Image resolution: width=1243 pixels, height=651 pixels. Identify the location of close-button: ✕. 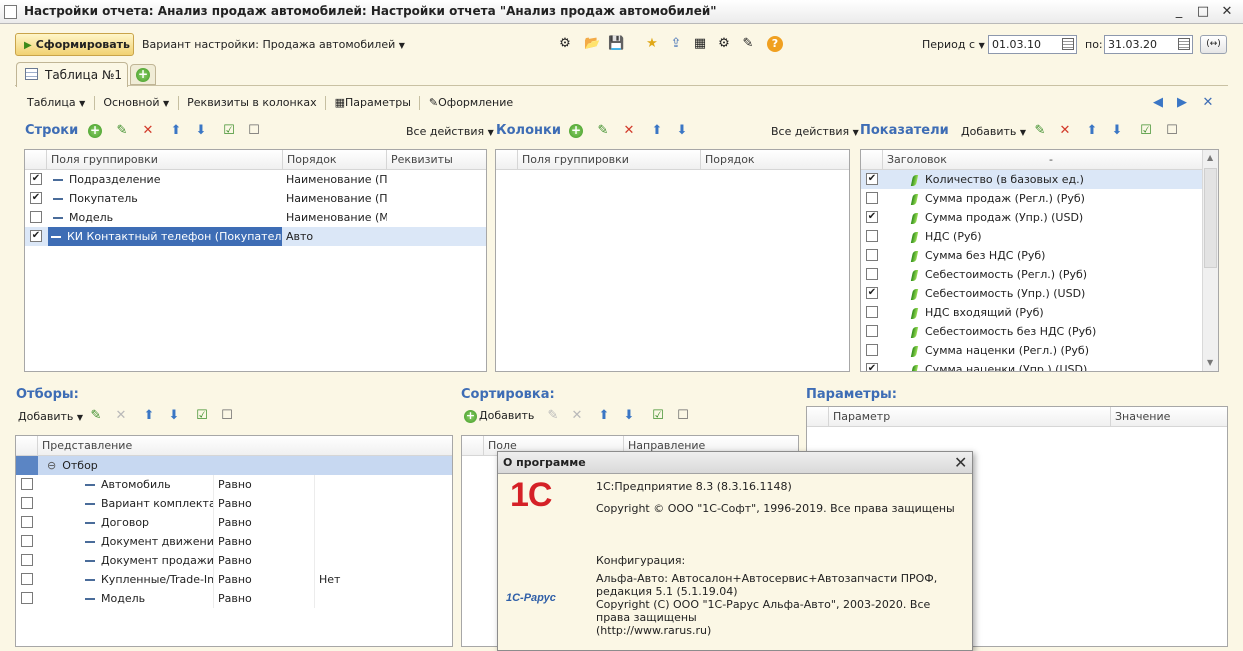
(1227, 12).